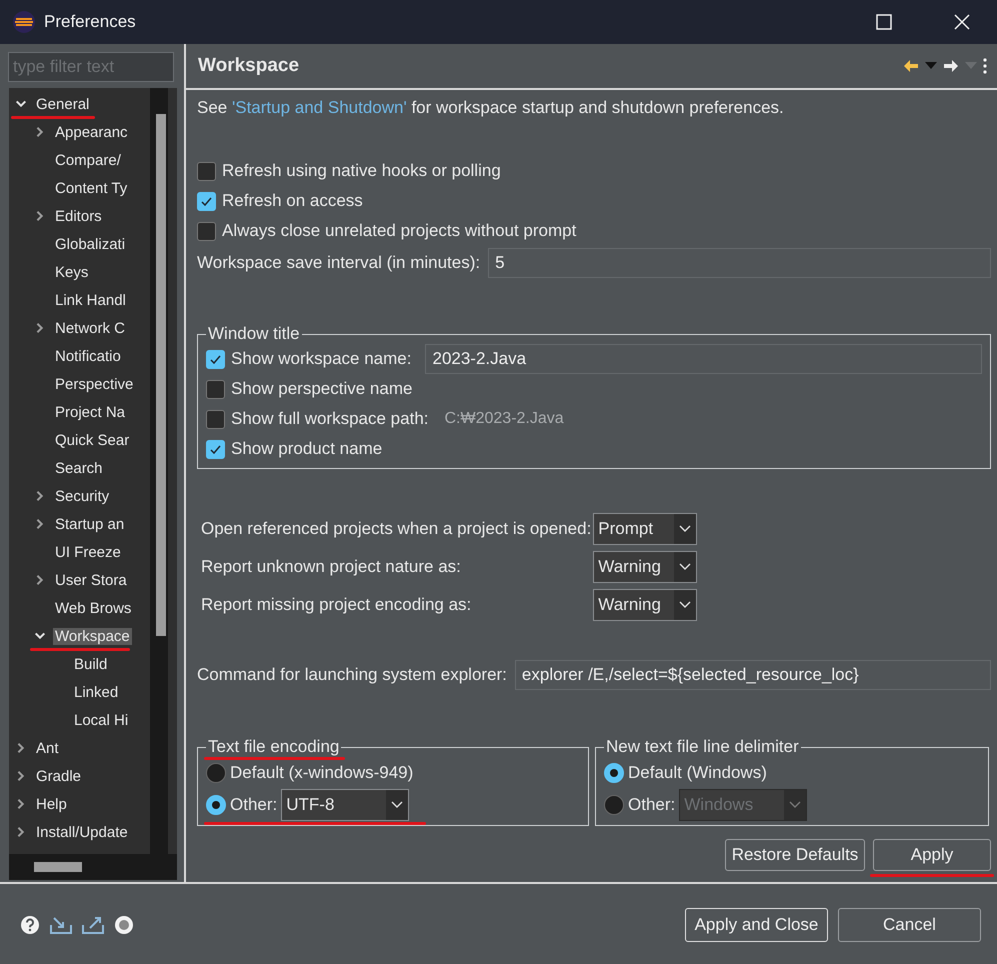 The width and height of the screenshot is (997, 964). What do you see at coordinates (306, 449) in the screenshot?
I see `checkbox-label: Show product name` at bounding box center [306, 449].